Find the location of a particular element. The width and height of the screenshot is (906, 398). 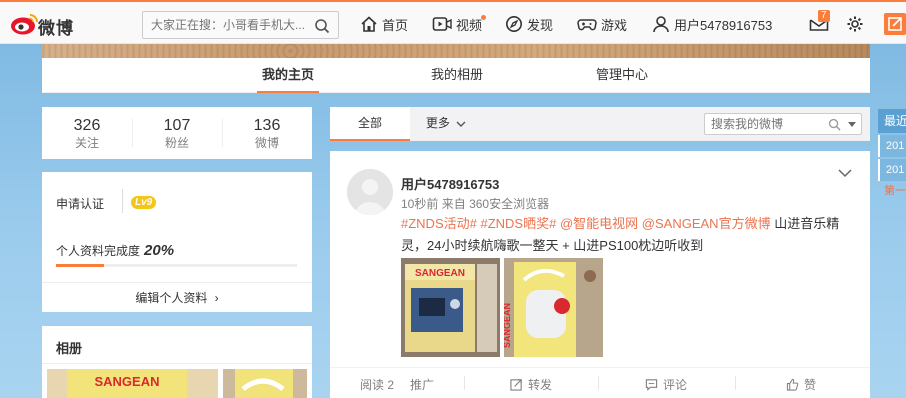

album-thumb is located at coordinates (265, 383).